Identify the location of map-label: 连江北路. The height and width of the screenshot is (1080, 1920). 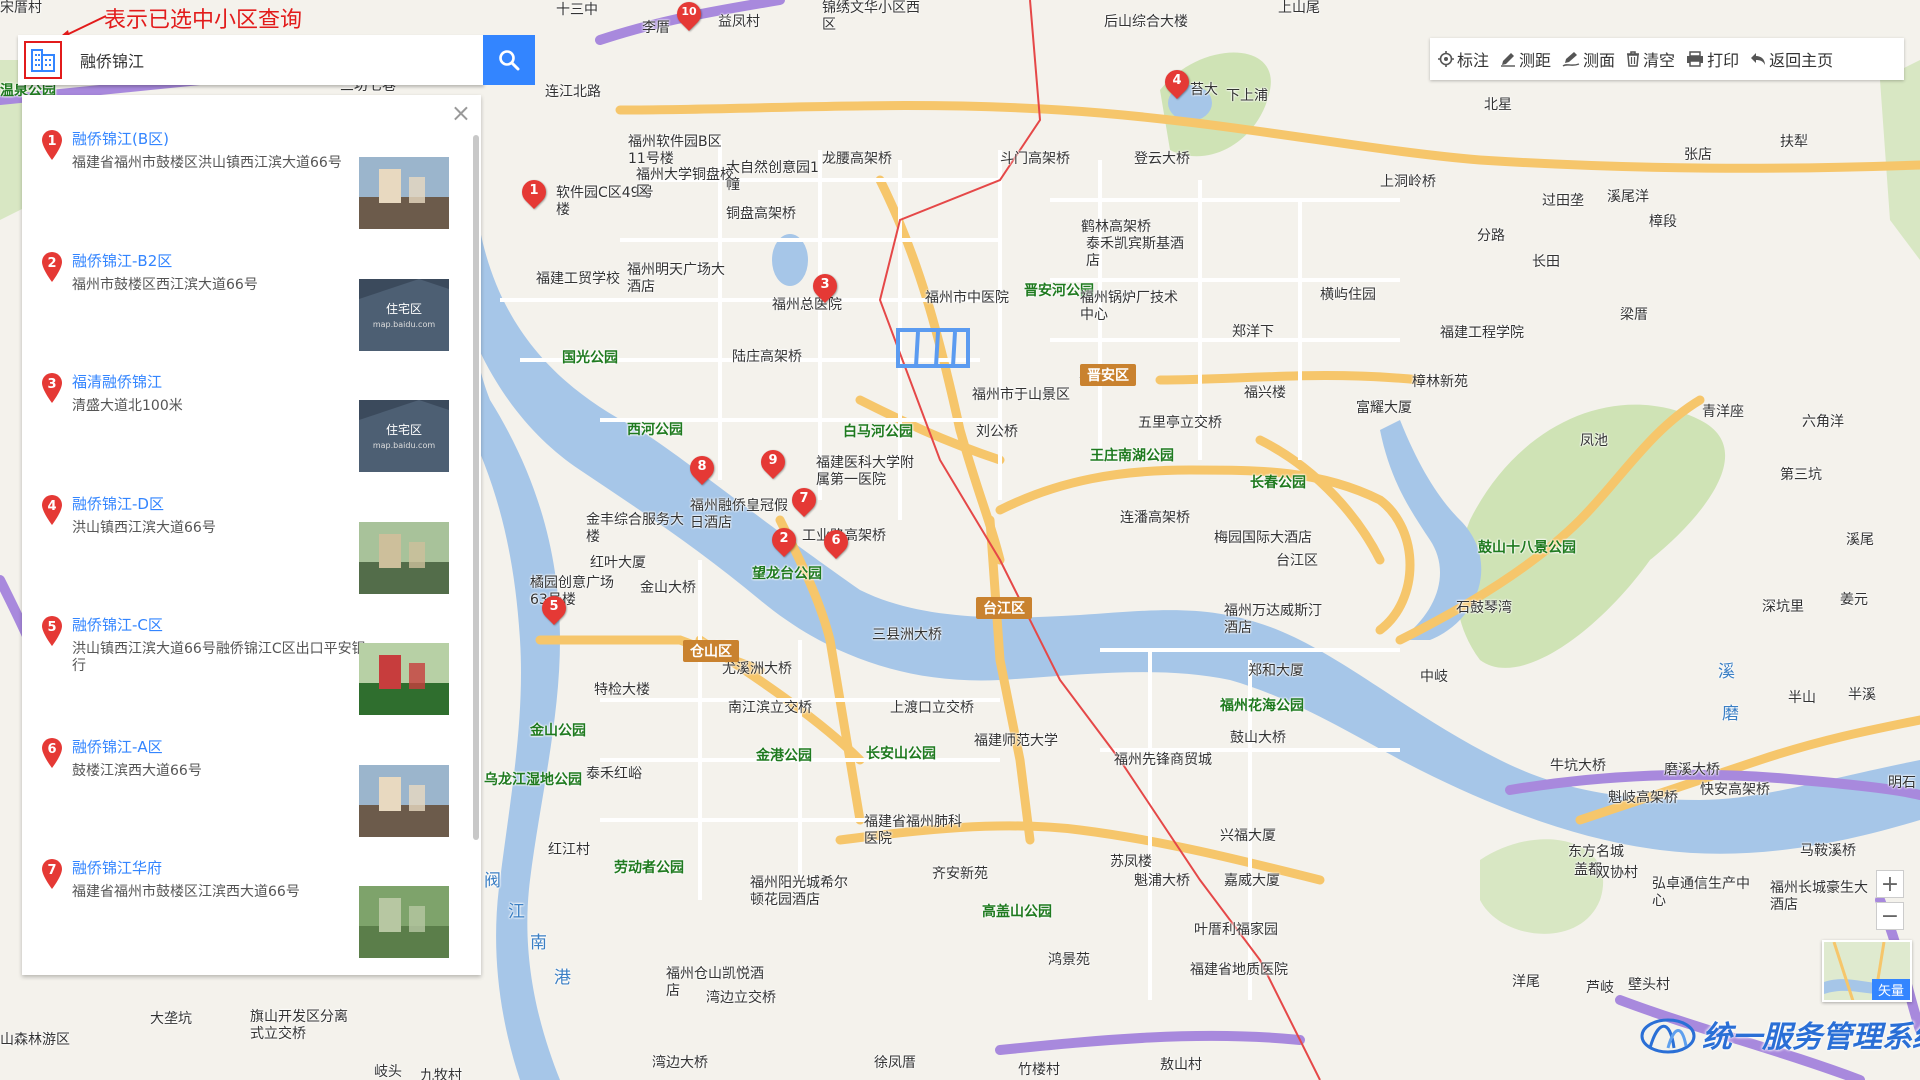
(573, 92).